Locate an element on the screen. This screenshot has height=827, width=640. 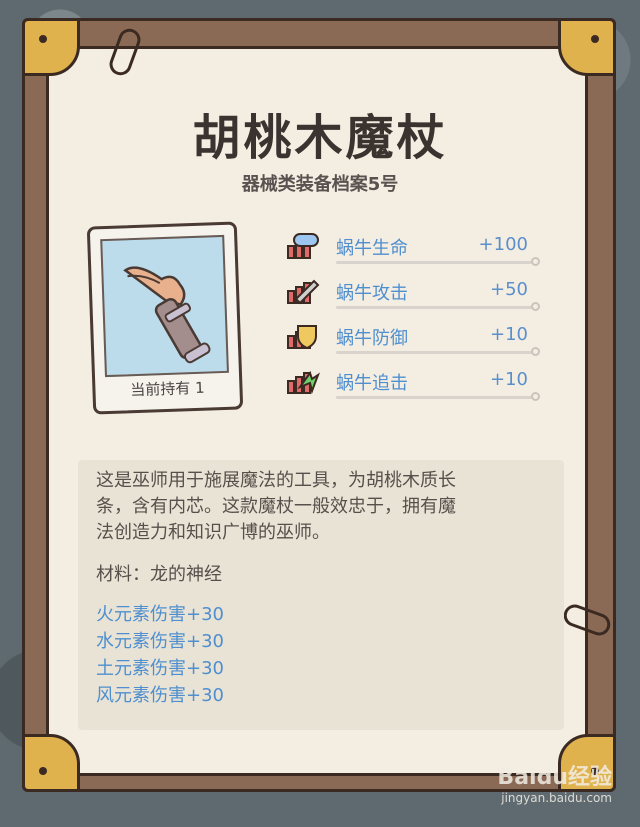
corner-bracket-top-right is located at coordinates (587, 47).